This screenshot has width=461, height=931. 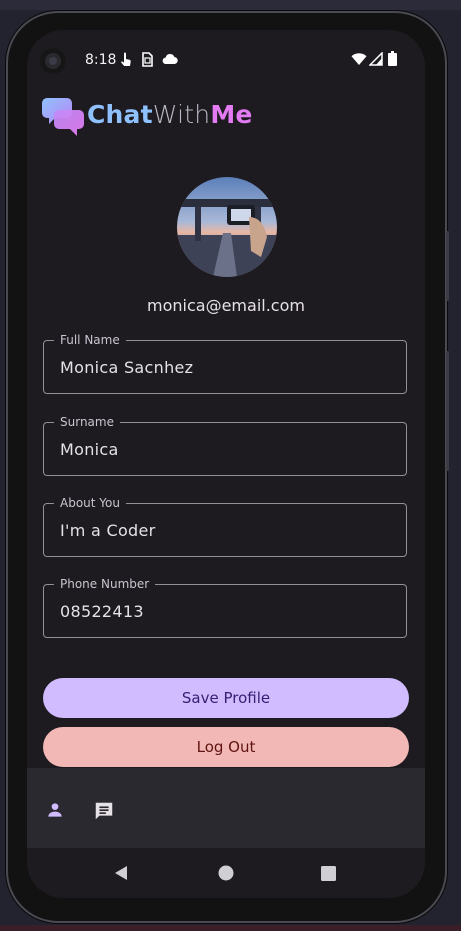 I want to click on wifi-icon, so click(x=359, y=59).